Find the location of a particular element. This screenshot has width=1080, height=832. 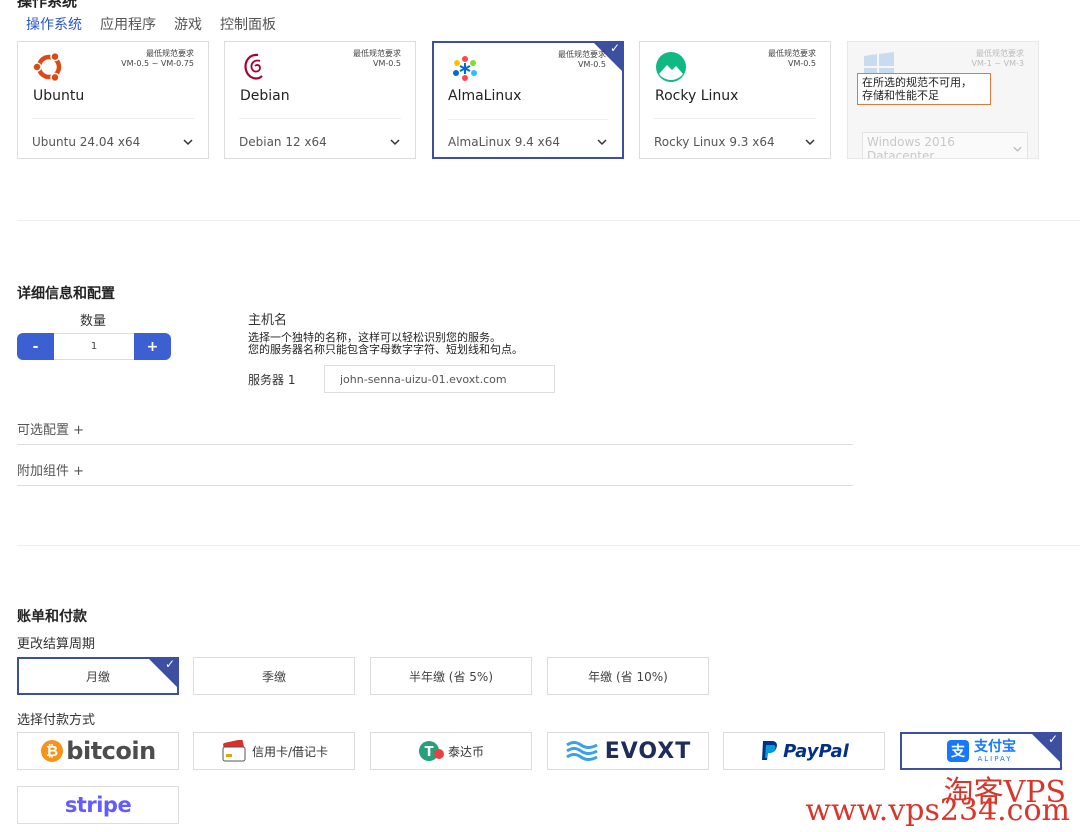

payment-bitcoin: ₿ bitcoin is located at coordinates (98, 751).